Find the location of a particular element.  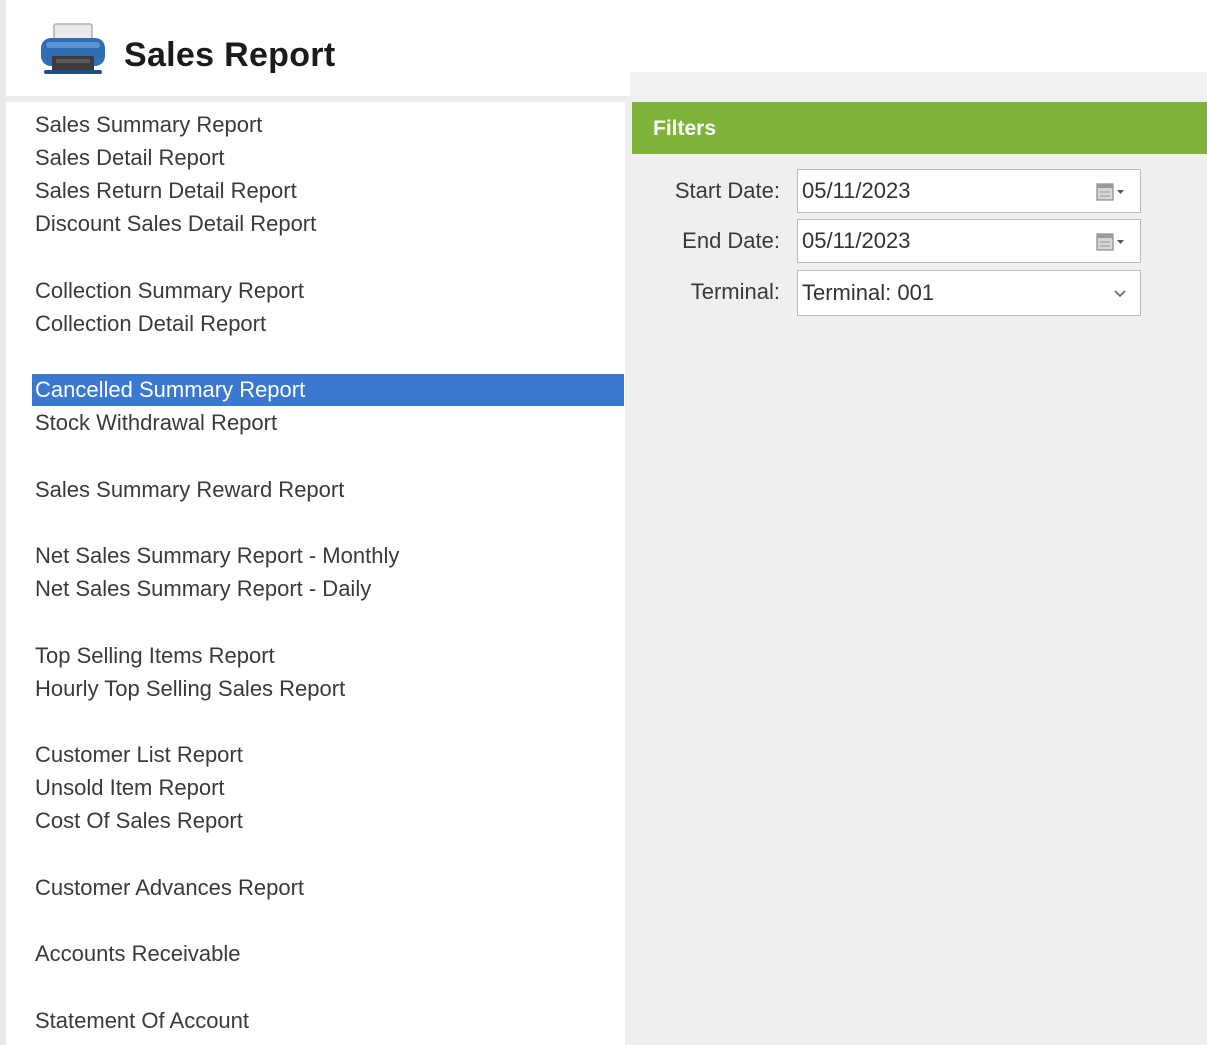

terminal-select: Terminal: 001 is located at coordinates (969, 293).